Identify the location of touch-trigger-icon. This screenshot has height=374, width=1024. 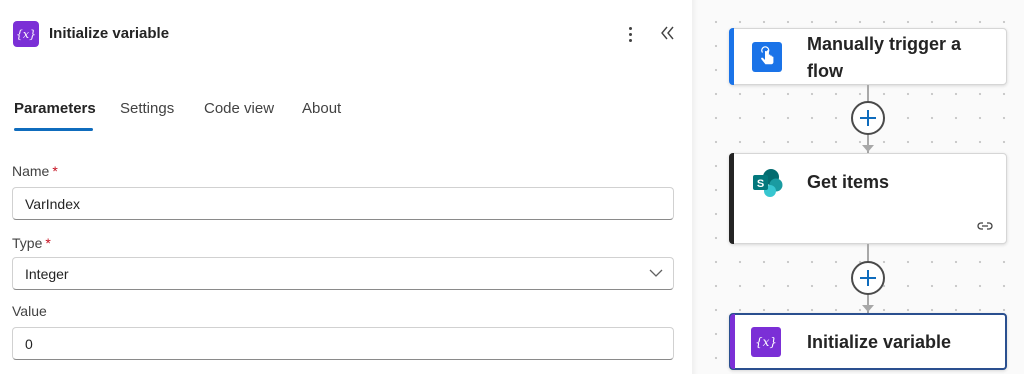
(767, 57).